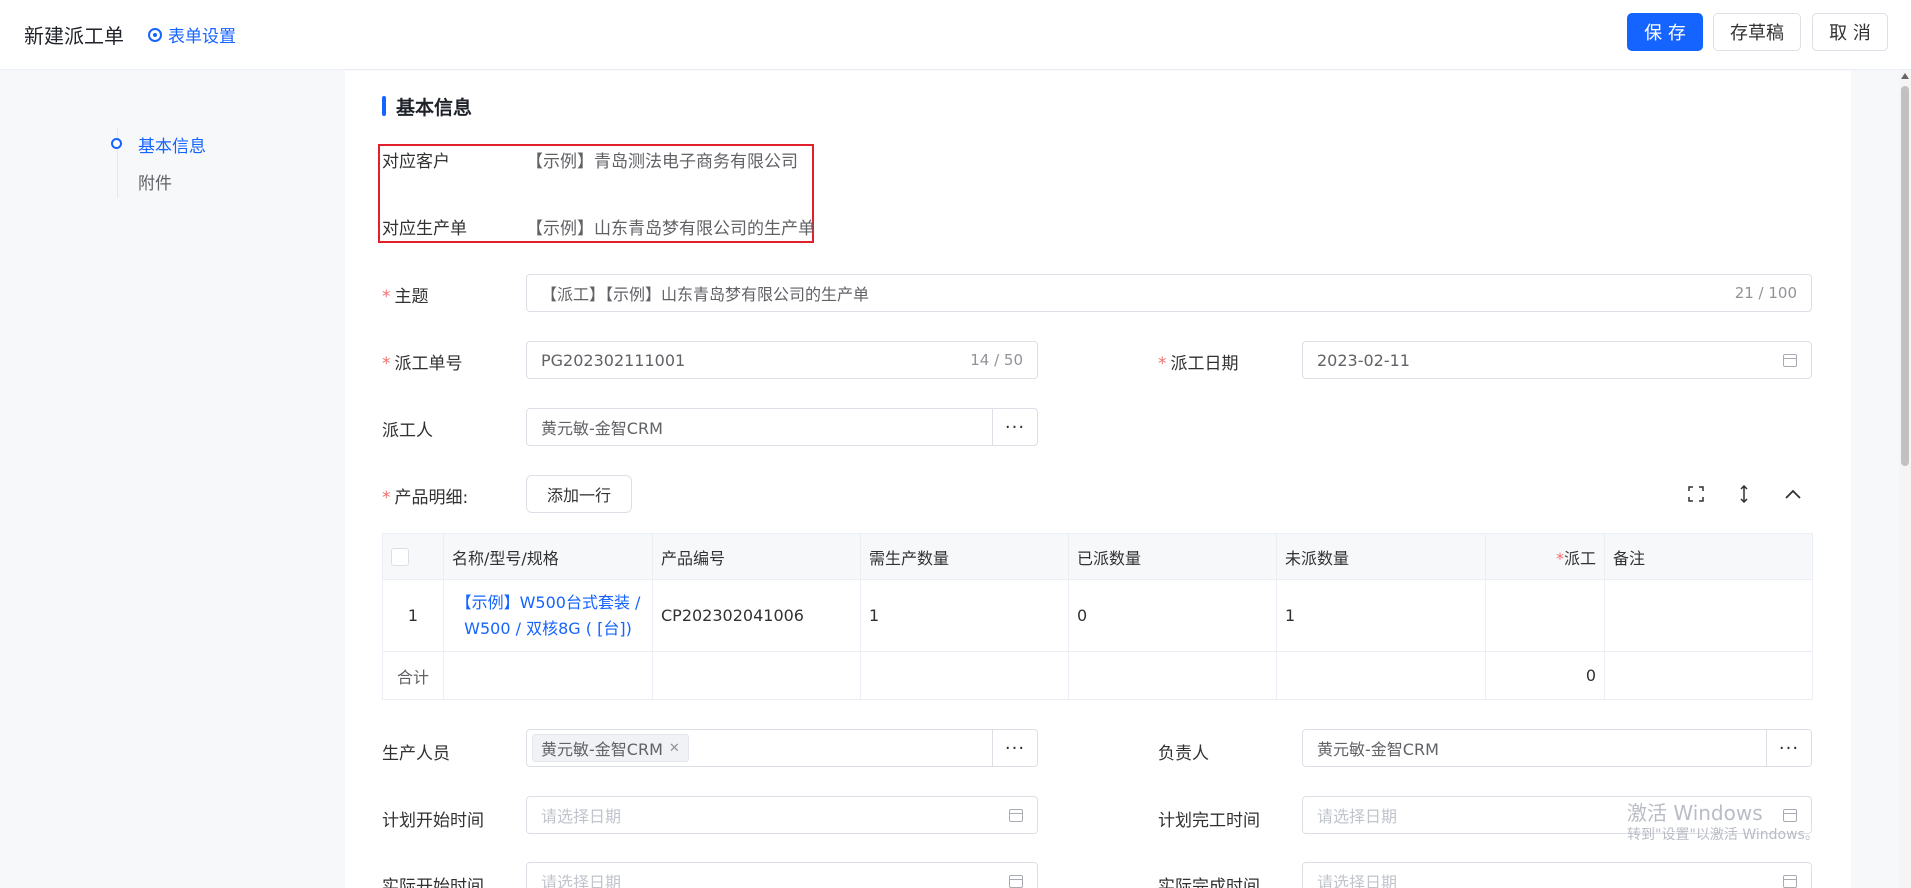 Image resolution: width=1911 pixels, height=888 pixels. What do you see at coordinates (1793, 494) in the screenshot?
I see `collapse-icon` at bounding box center [1793, 494].